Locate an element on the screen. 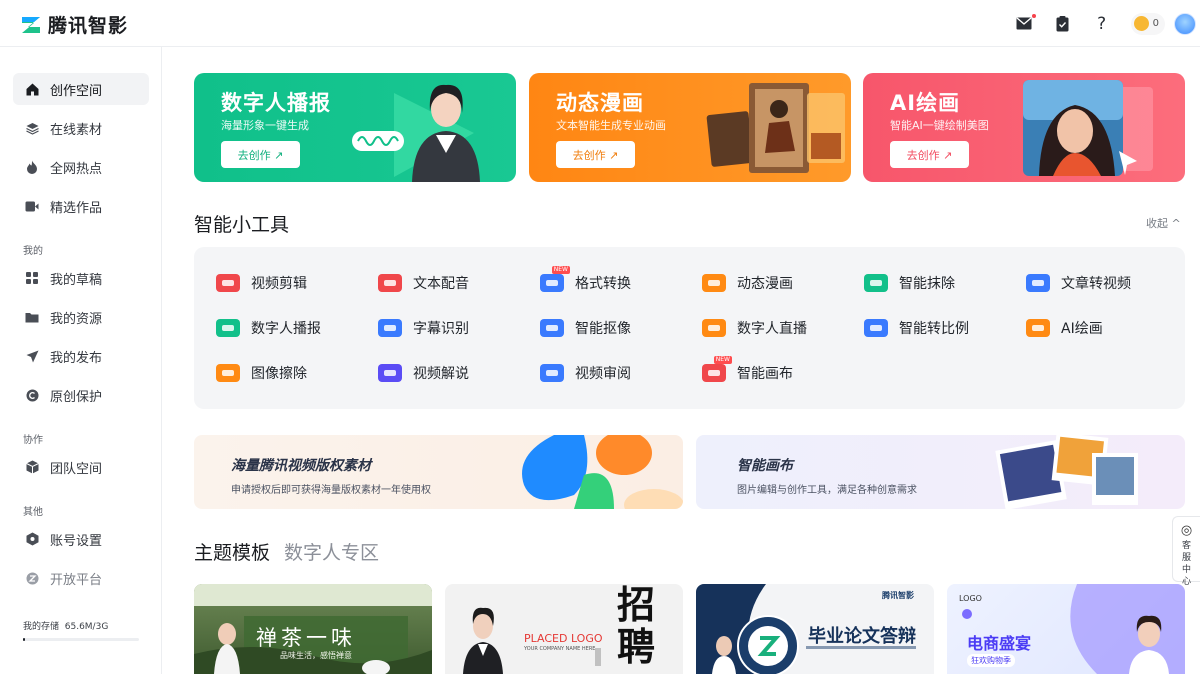 Image resolution: width=1200 pixels, height=674 pixels. sidebar-item-online-assets: 在线素材 is located at coordinates (81, 128).